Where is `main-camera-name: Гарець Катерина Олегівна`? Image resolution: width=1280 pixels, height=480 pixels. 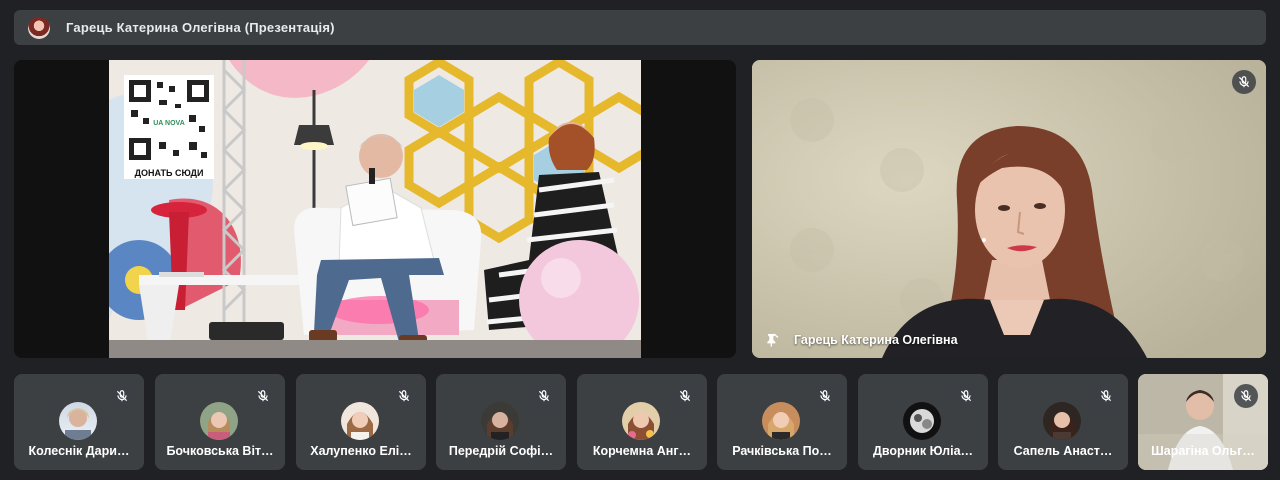
main-camera-name: Гарець Катерина Олегівна is located at coordinates (876, 340).